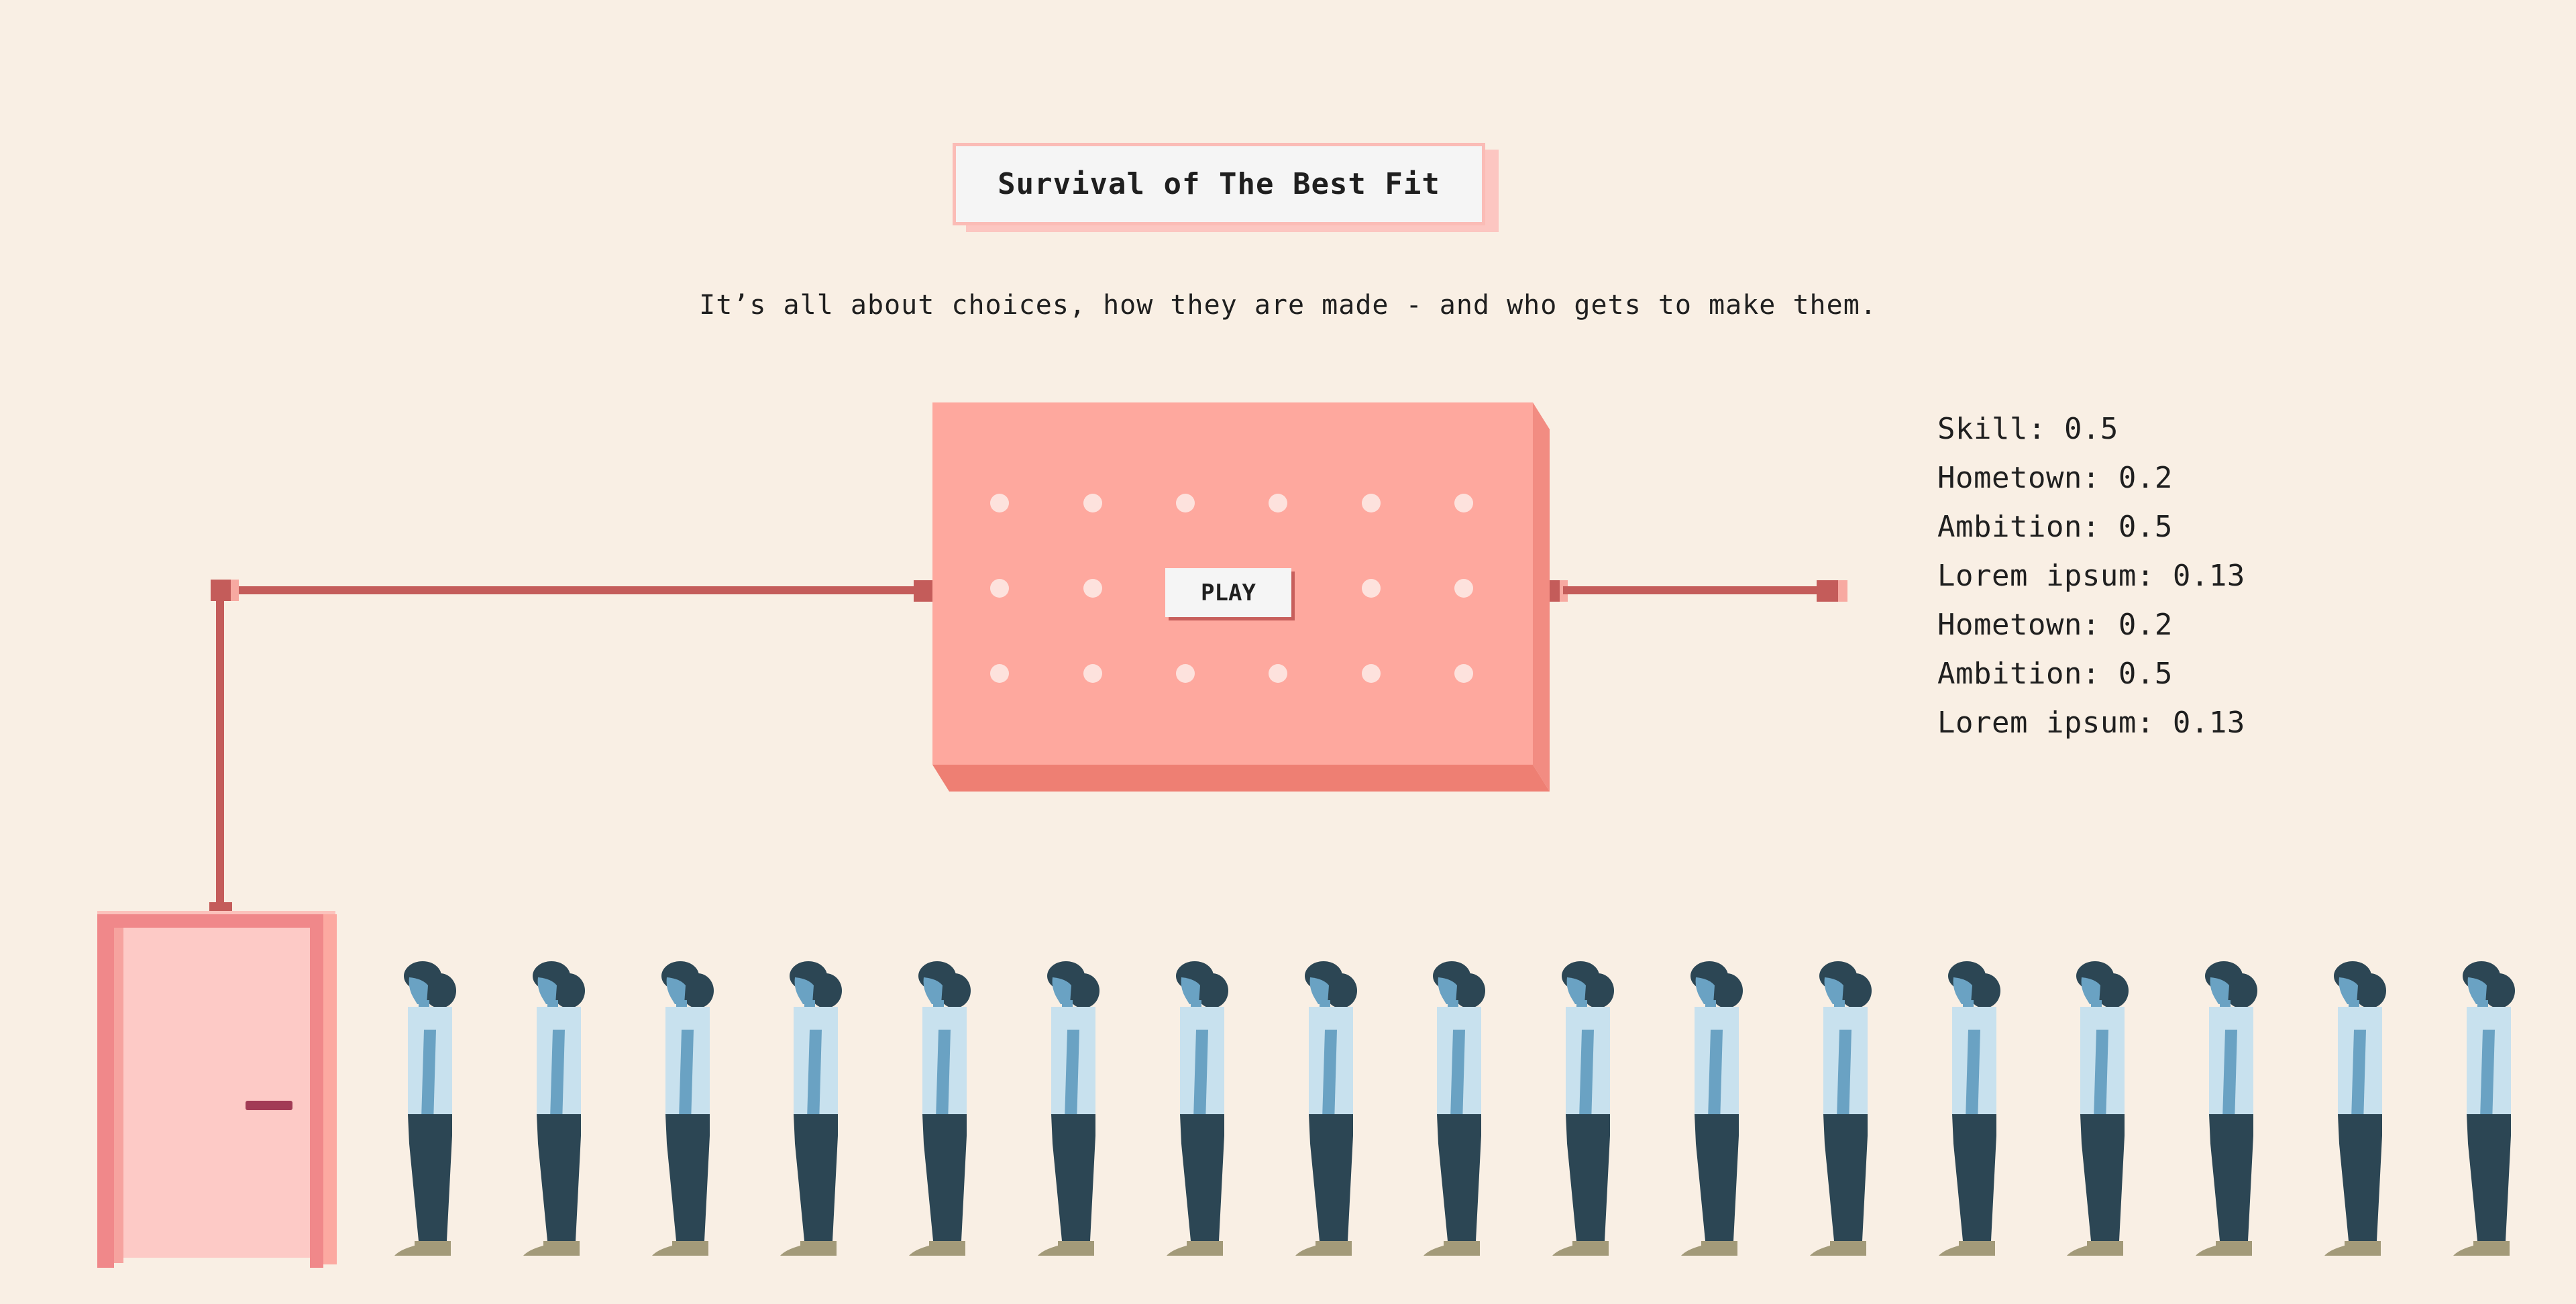 Image resolution: width=2576 pixels, height=1304 pixels. What do you see at coordinates (1541, 597) in the screenshot?
I see `machine-side` at bounding box center [1541, 597].